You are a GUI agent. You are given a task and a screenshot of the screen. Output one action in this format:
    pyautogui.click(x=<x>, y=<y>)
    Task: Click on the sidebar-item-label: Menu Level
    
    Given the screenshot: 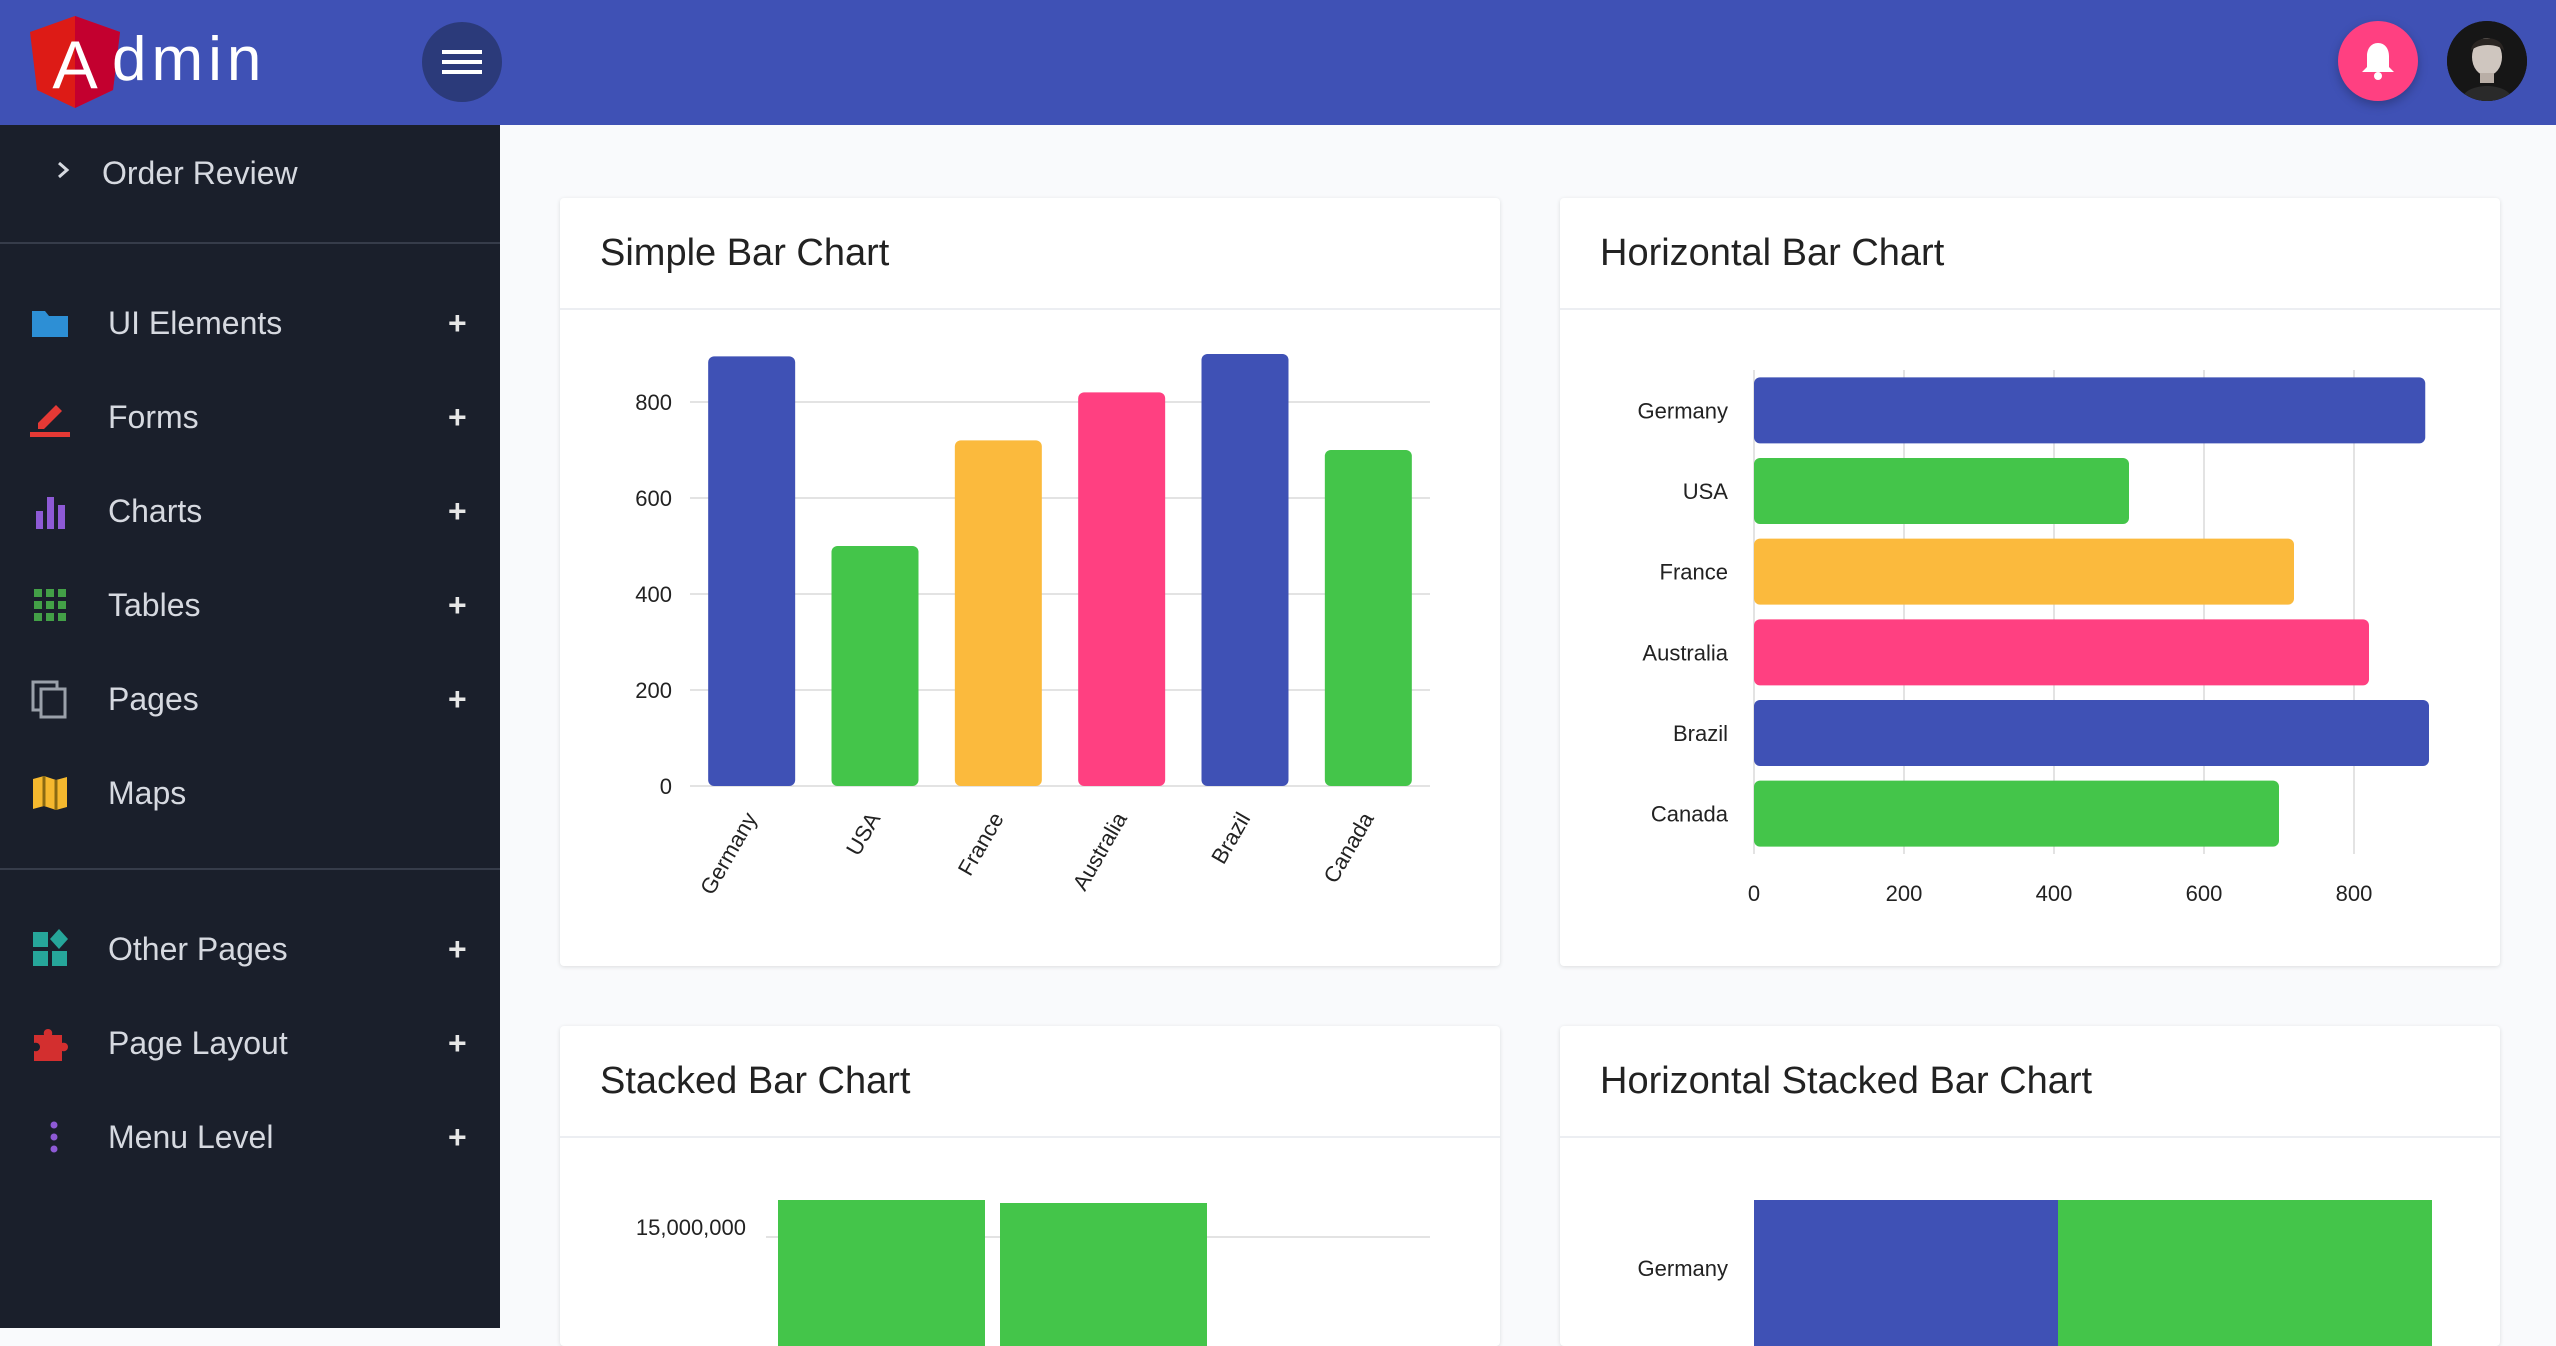 What is the action you would take?
    pyautogui.click(x=191, y=1137)
    